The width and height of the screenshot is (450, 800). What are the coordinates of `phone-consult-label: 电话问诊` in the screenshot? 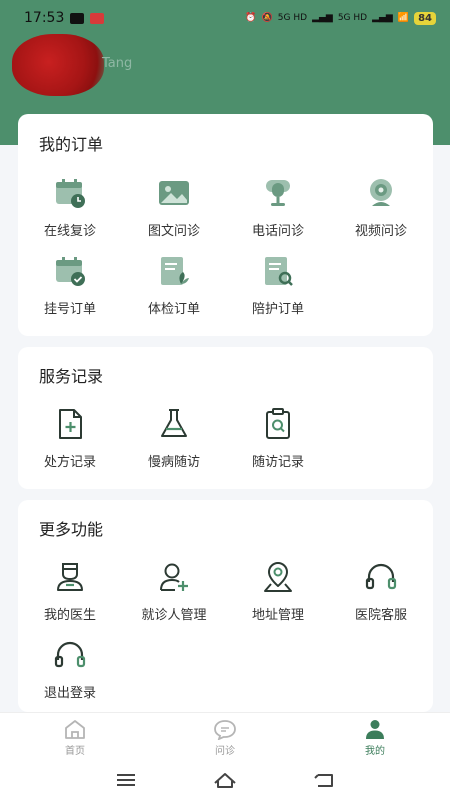 It's located at (277, 231).